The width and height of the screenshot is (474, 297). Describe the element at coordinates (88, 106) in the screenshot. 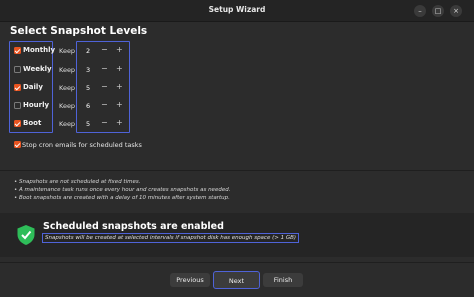

I see `hourly-keep-value: 6` at that location.